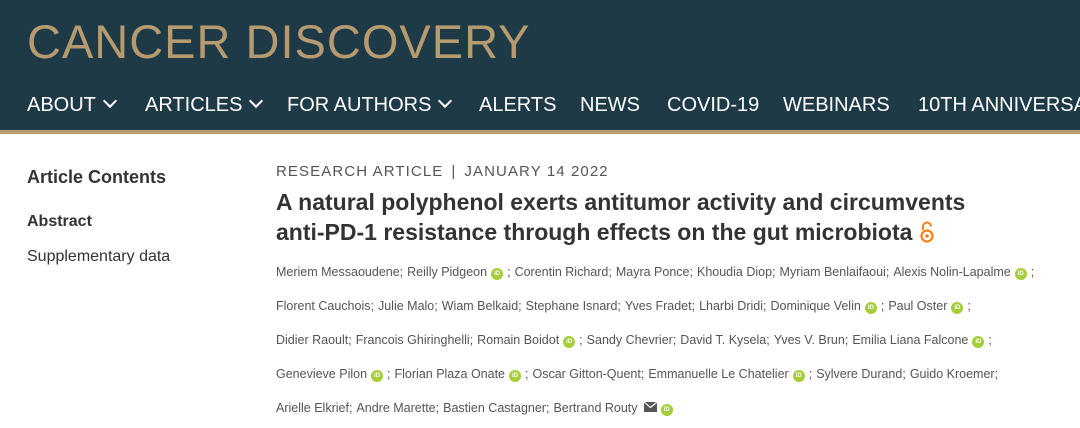 The image size is (1080, 428). I want to click on nav-item-articles: ARTICLES, so click(204, 105).